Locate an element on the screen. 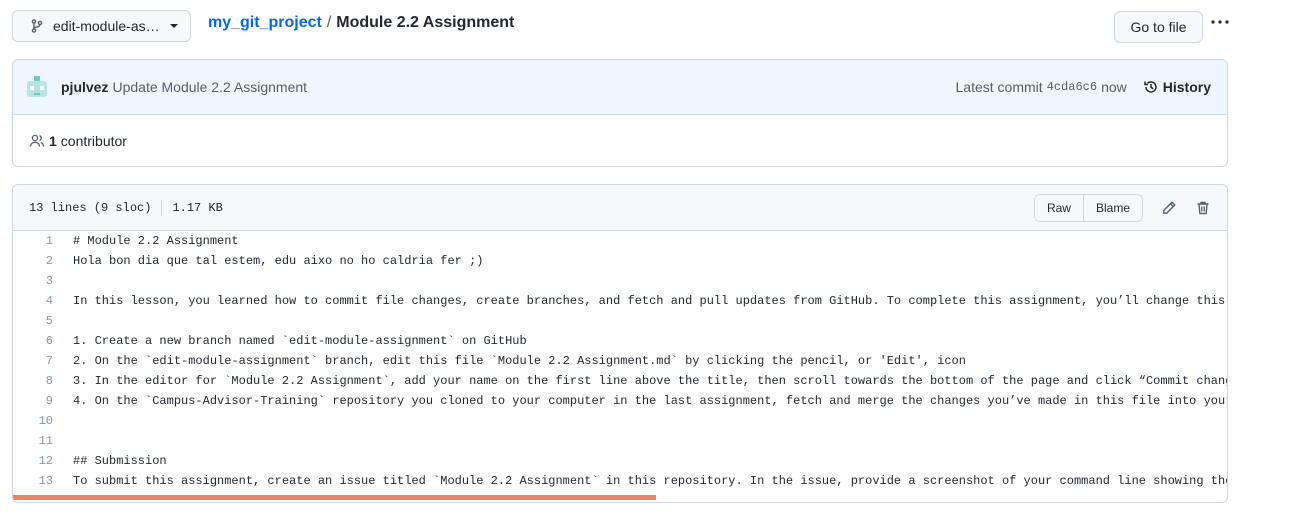  go-to-file-button: Go to file is located at coordinates (1158, 27).